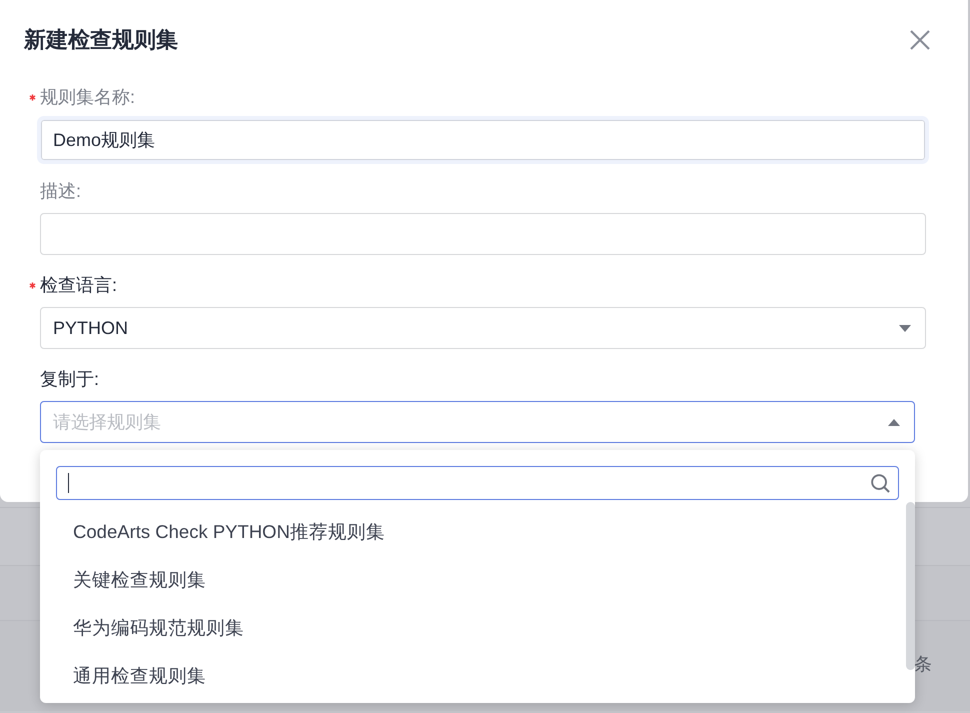  Describe the element at coordinates (483, 328) in the screenshot. I see `select-field: PYTHON` at that location.